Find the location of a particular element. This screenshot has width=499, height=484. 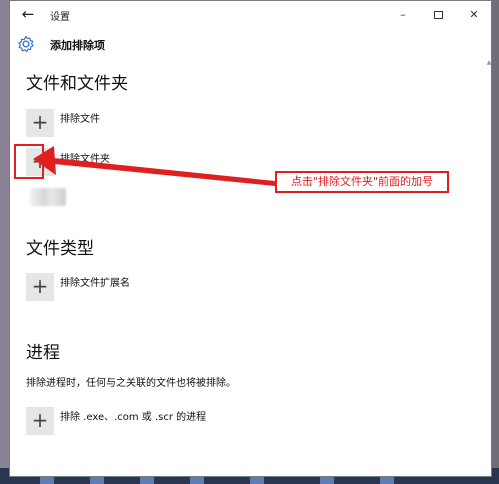

add-folder-label: 排除文件夹 is located at coordinates (85, 157).